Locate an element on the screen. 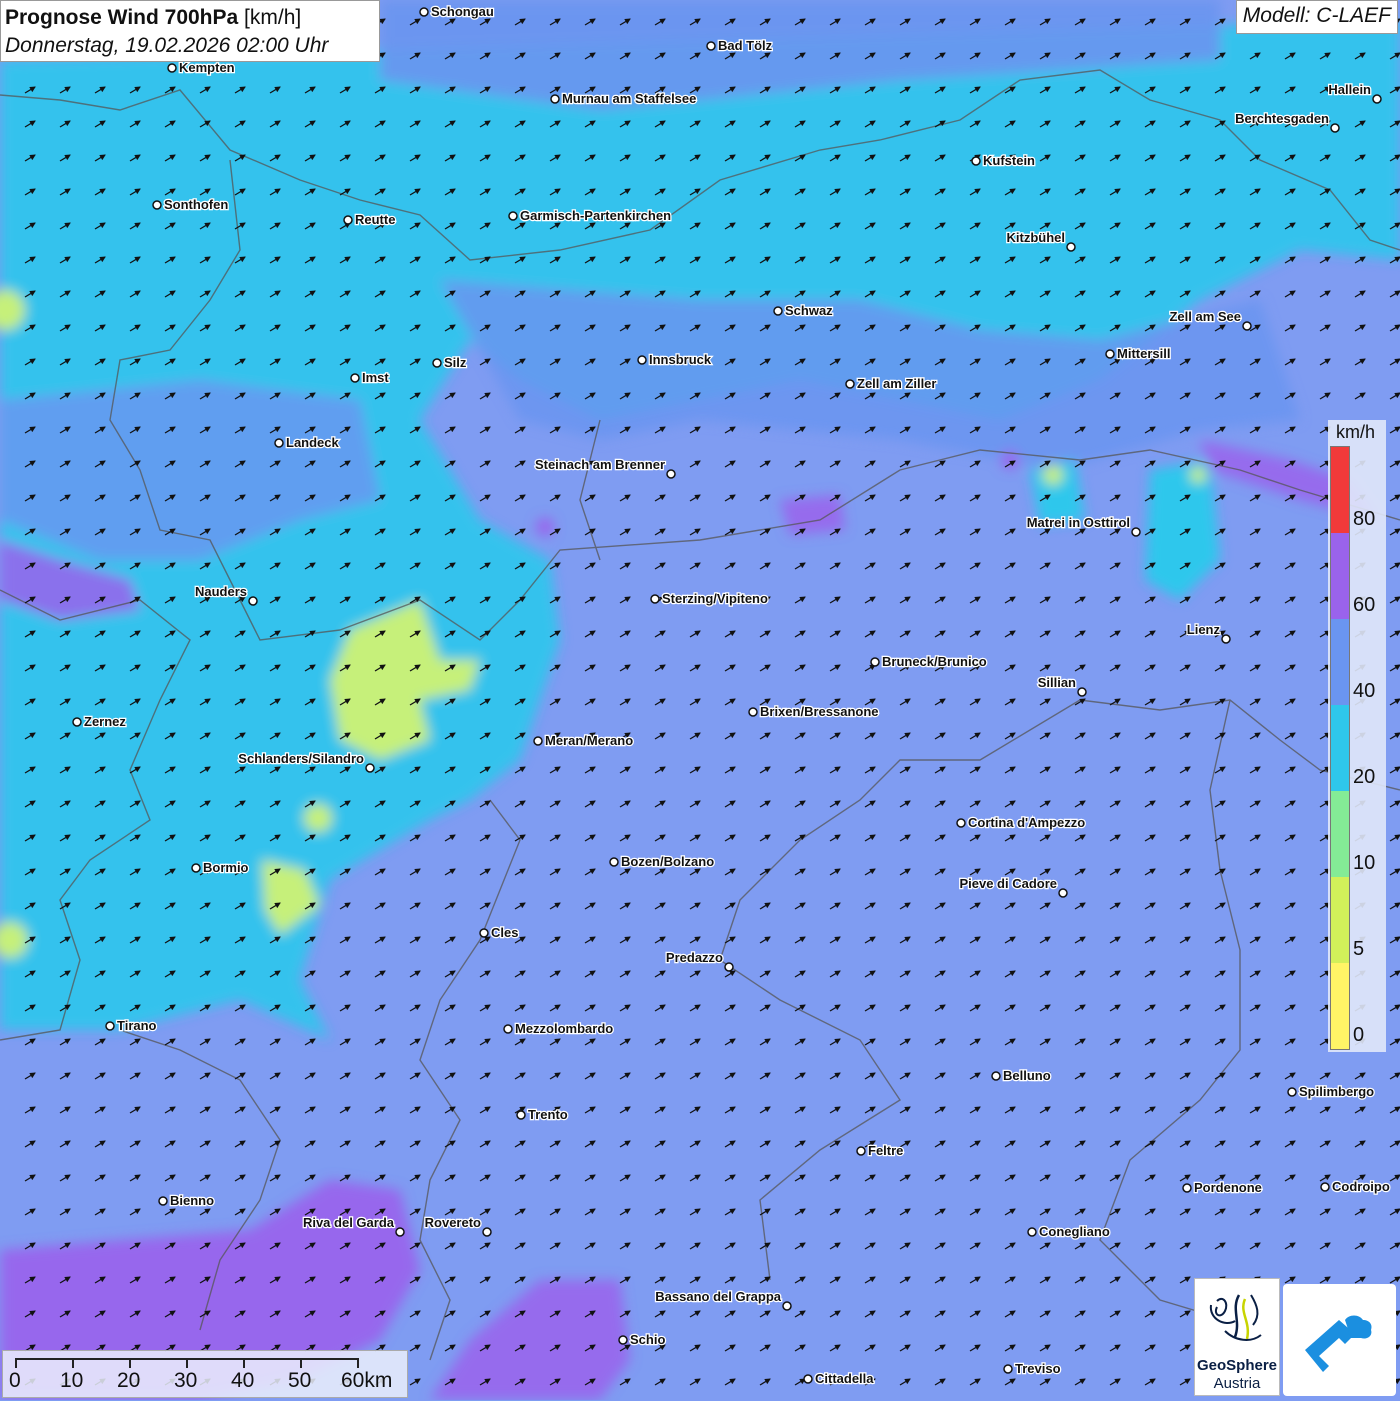  city-label: Bozen/Bolzano is located at coordinates (667, 861).